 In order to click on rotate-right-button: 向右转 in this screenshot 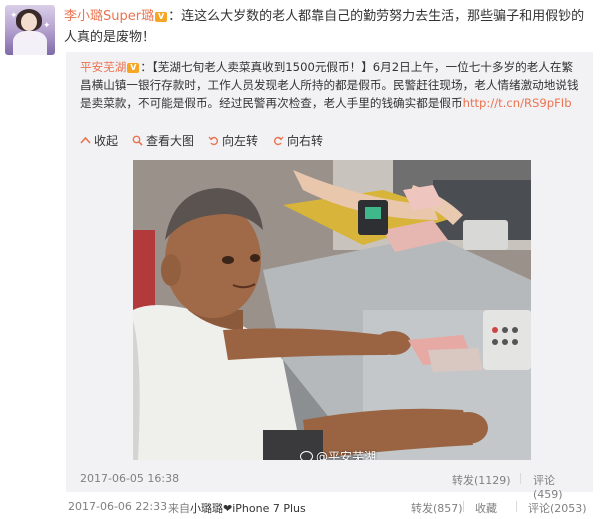, I will do `click(298, 140)`.